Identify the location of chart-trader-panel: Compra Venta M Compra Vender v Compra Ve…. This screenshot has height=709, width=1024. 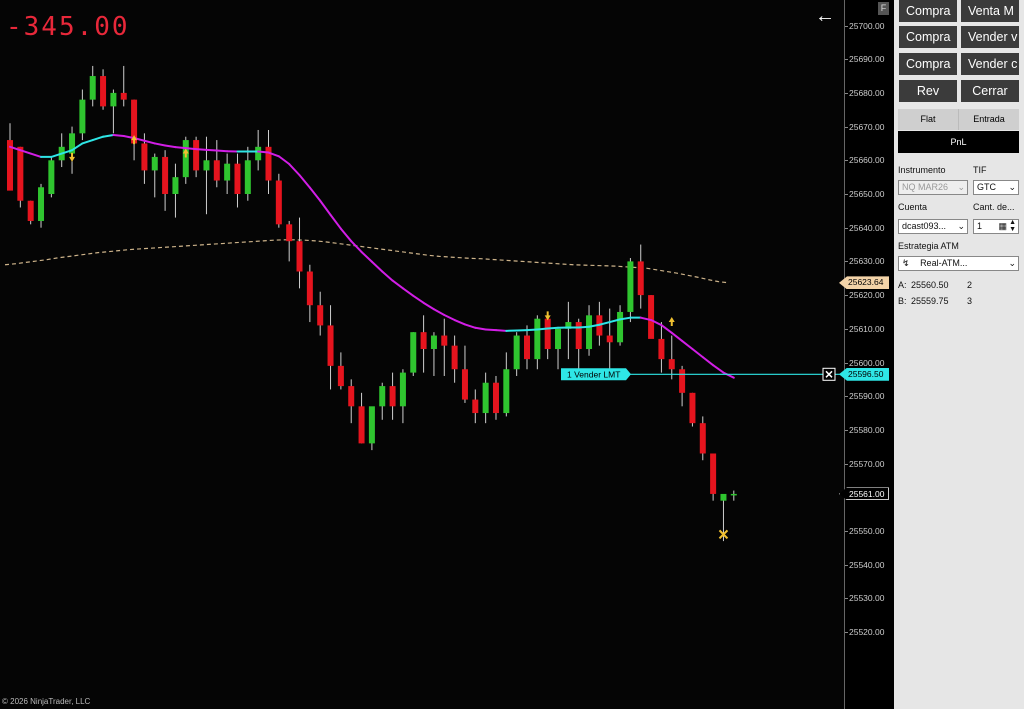
(959, 354).